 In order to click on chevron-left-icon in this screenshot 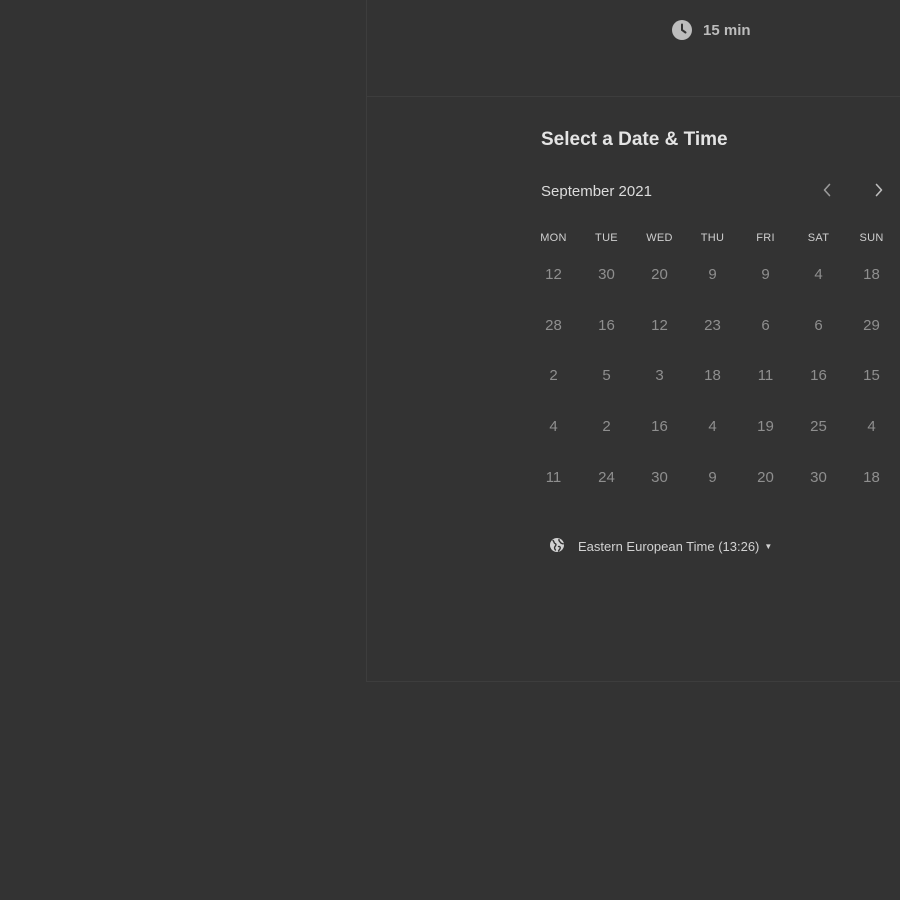, I will do `click(827, 192)`.